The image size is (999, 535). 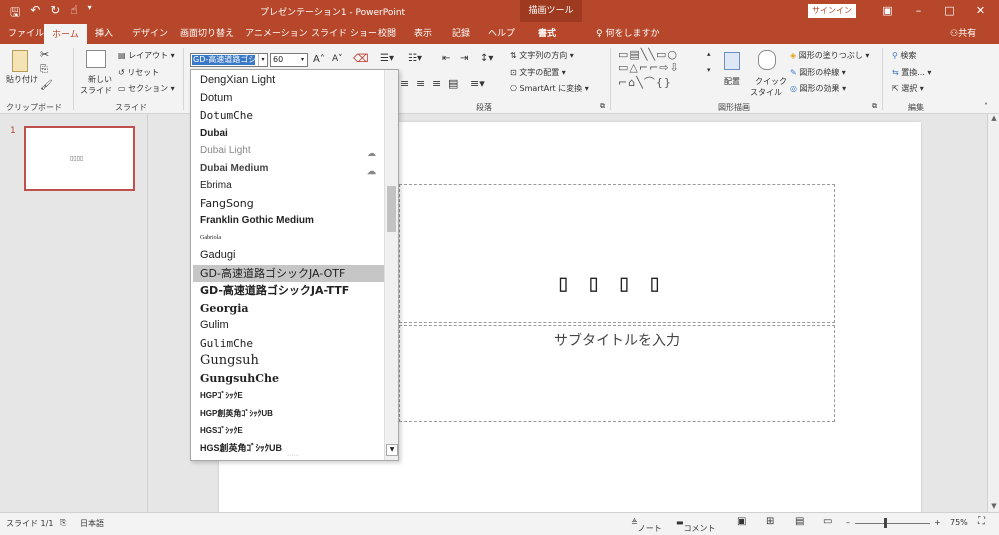 What do you see at coordinates (649, 69) in the screenshot?
I see `shapes-gallery: ▭▤╲╲▭○ ▭△⌐⌐⇨⇩ ⌐⌂╲⌒{}` at bounding box center [649, 69].